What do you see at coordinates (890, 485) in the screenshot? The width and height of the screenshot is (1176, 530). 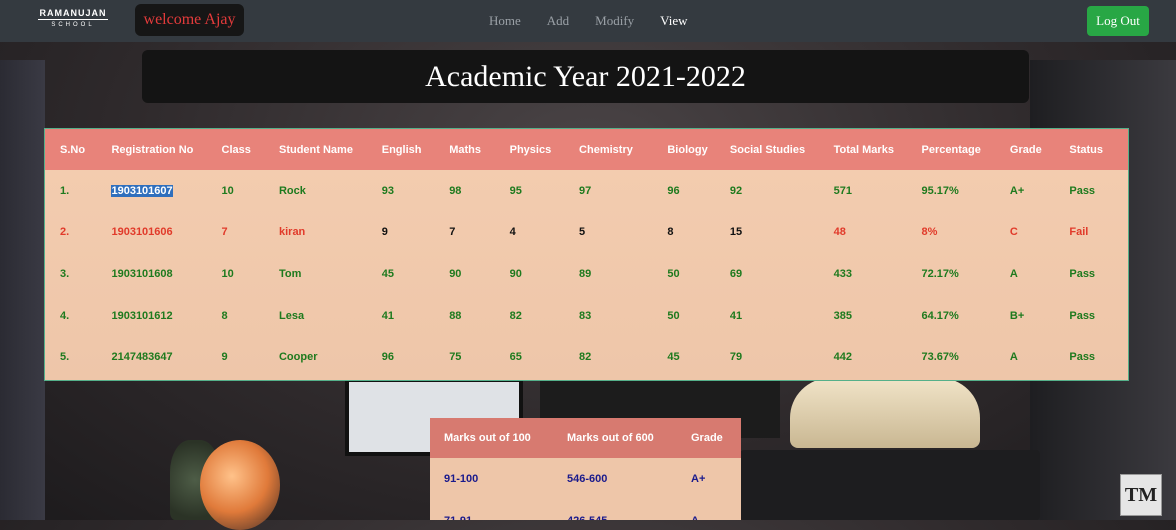 I see `background-keyboard` at bounding box center [890, 485].